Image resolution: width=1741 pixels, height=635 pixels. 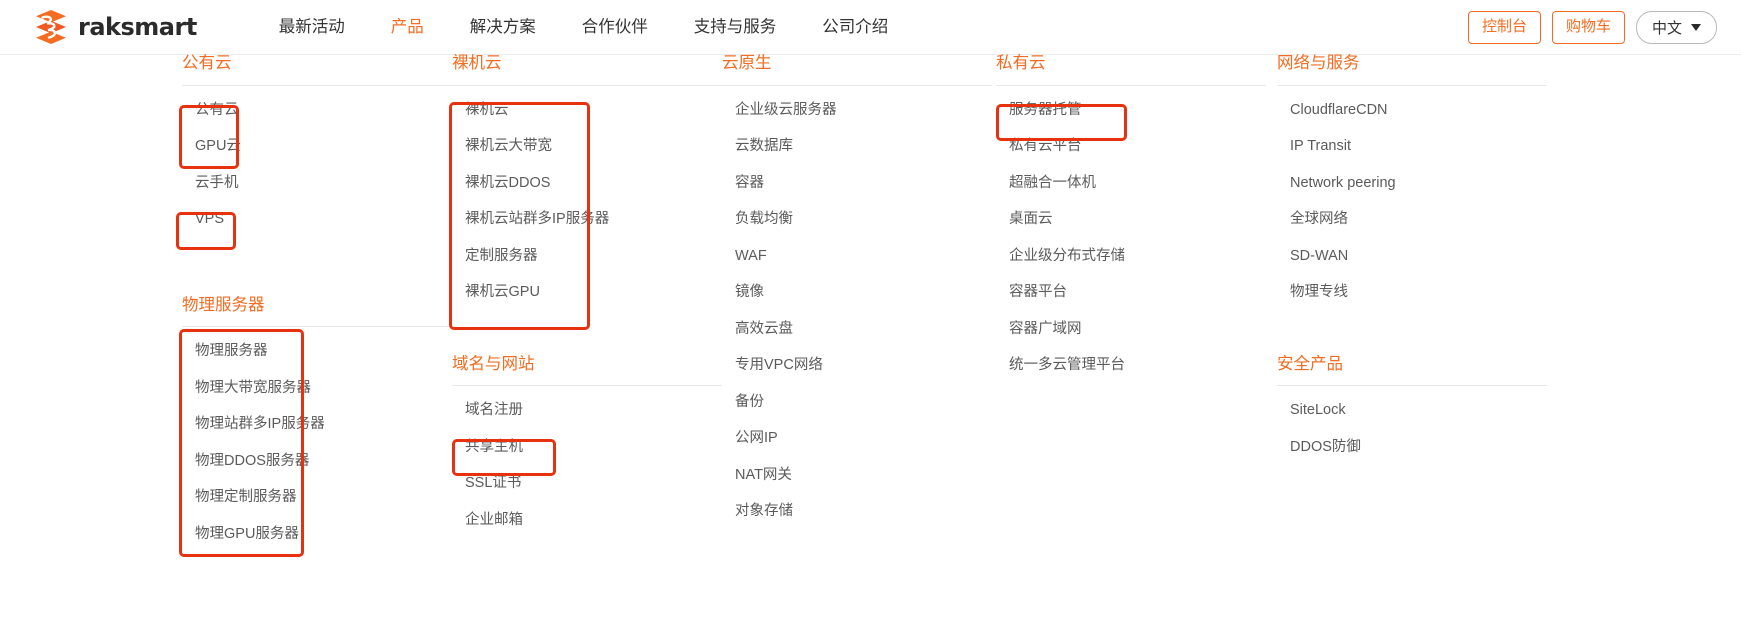 I want to click on menu-item-dedicated-line: 物理专线, so click(x=1412, y=292).